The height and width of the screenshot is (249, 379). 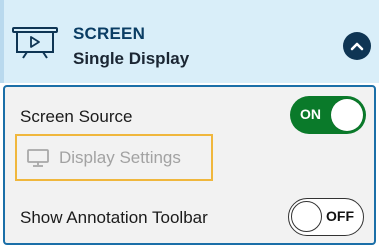 What do you see at coordinates (38, 157) in the screenshot?
I see `monitor-icon` at bounding box center [38, 157].